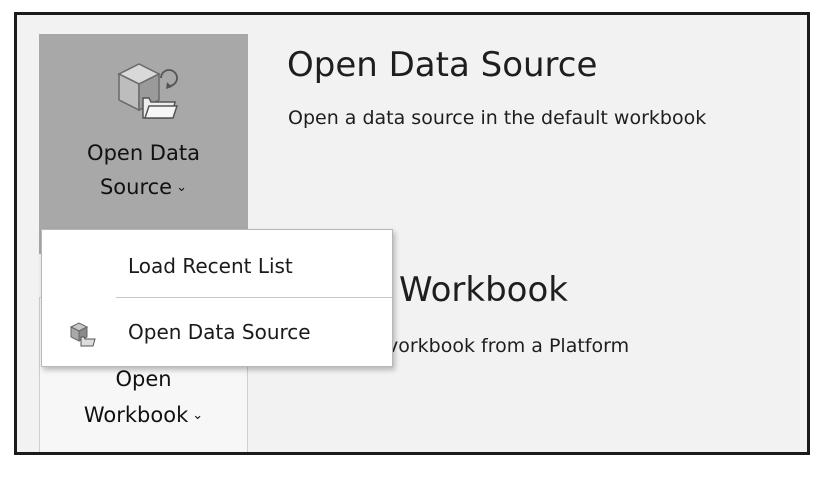  Describe the element at coordinates (82, 334) in the screenshot. I see `data-source-icon` at that location.